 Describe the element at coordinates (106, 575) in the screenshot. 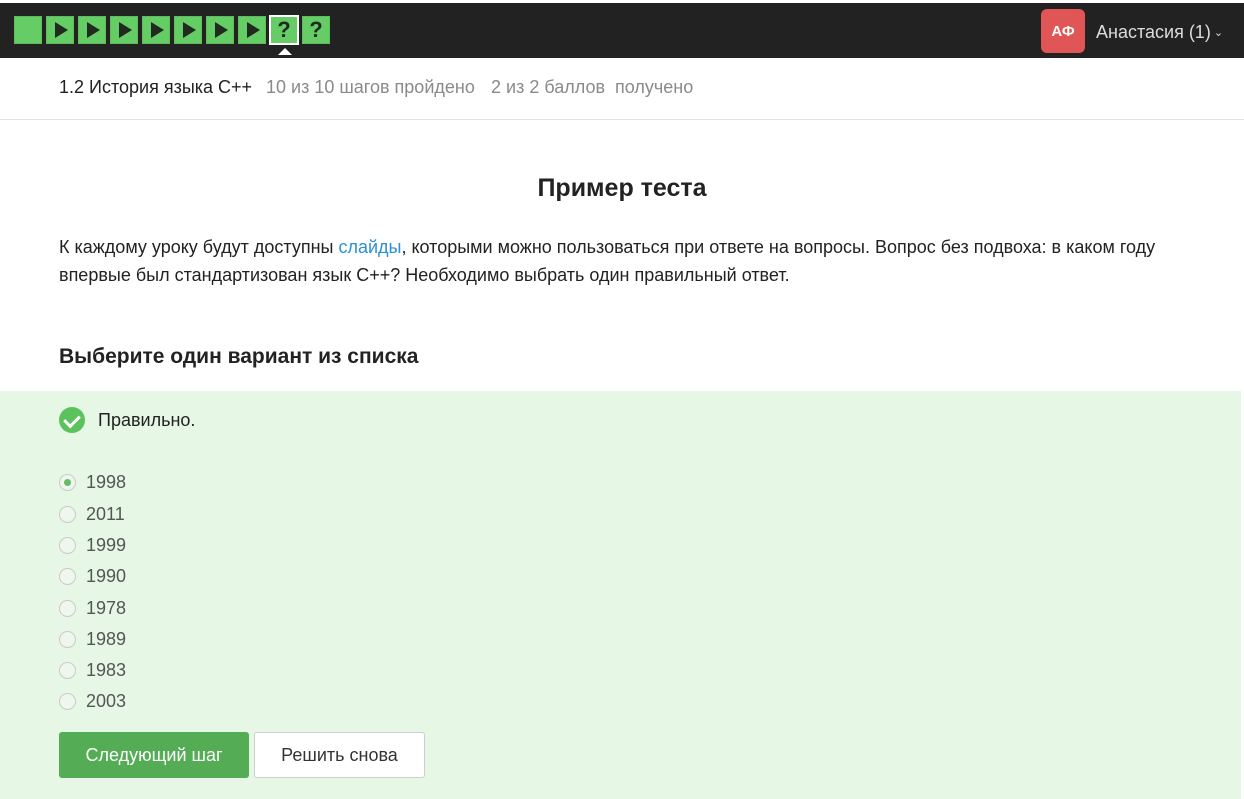

I see `option-label: 1990` at that location.